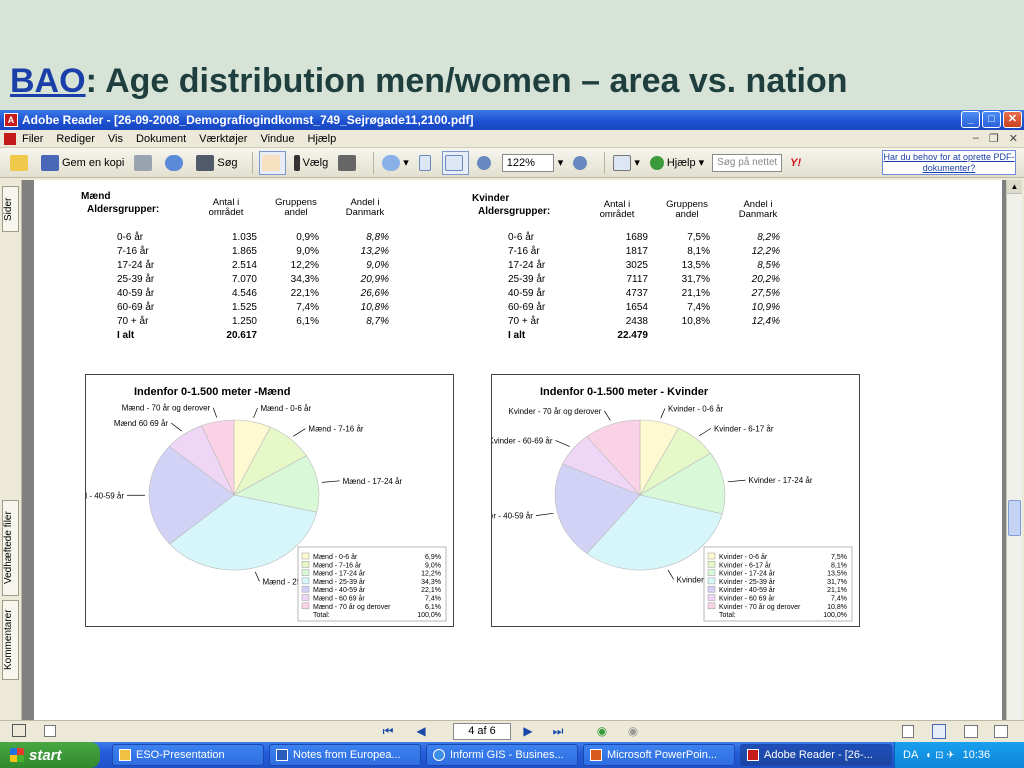 This screenshot has height=768, width=1024. Describe the element at coordinates (633, 731) in the screenshot. I see `forward-button: ◉` at that location.